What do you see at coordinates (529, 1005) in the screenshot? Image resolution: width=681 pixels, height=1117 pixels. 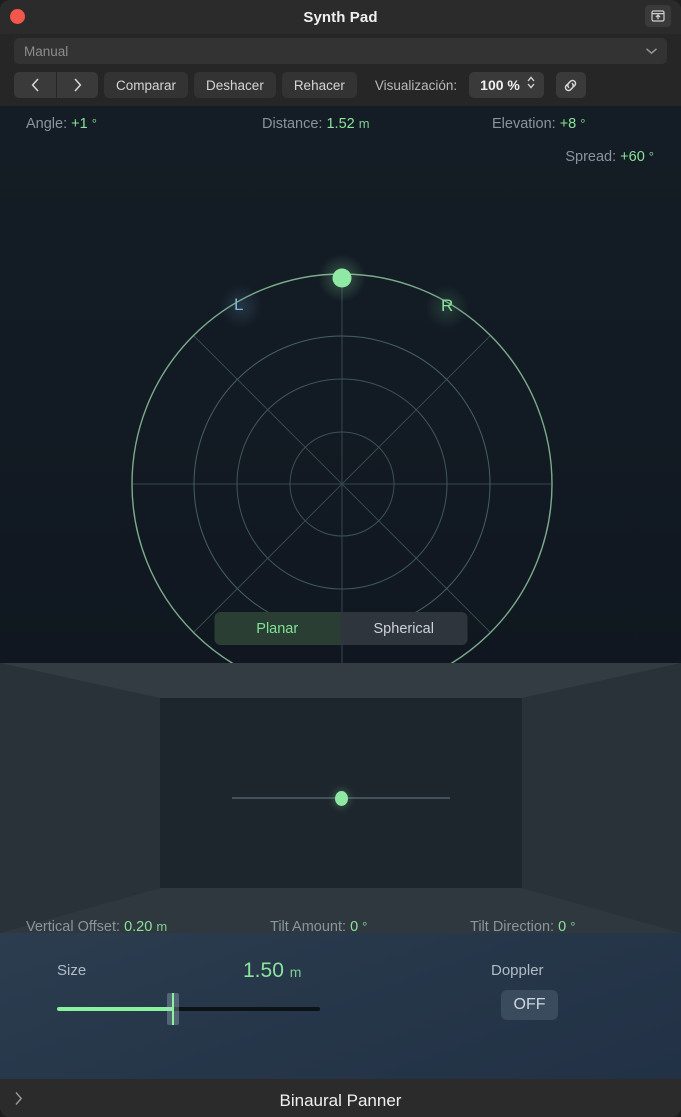 I see `doppler-toggle-button: OFF` at bounding box center [529, 1005].